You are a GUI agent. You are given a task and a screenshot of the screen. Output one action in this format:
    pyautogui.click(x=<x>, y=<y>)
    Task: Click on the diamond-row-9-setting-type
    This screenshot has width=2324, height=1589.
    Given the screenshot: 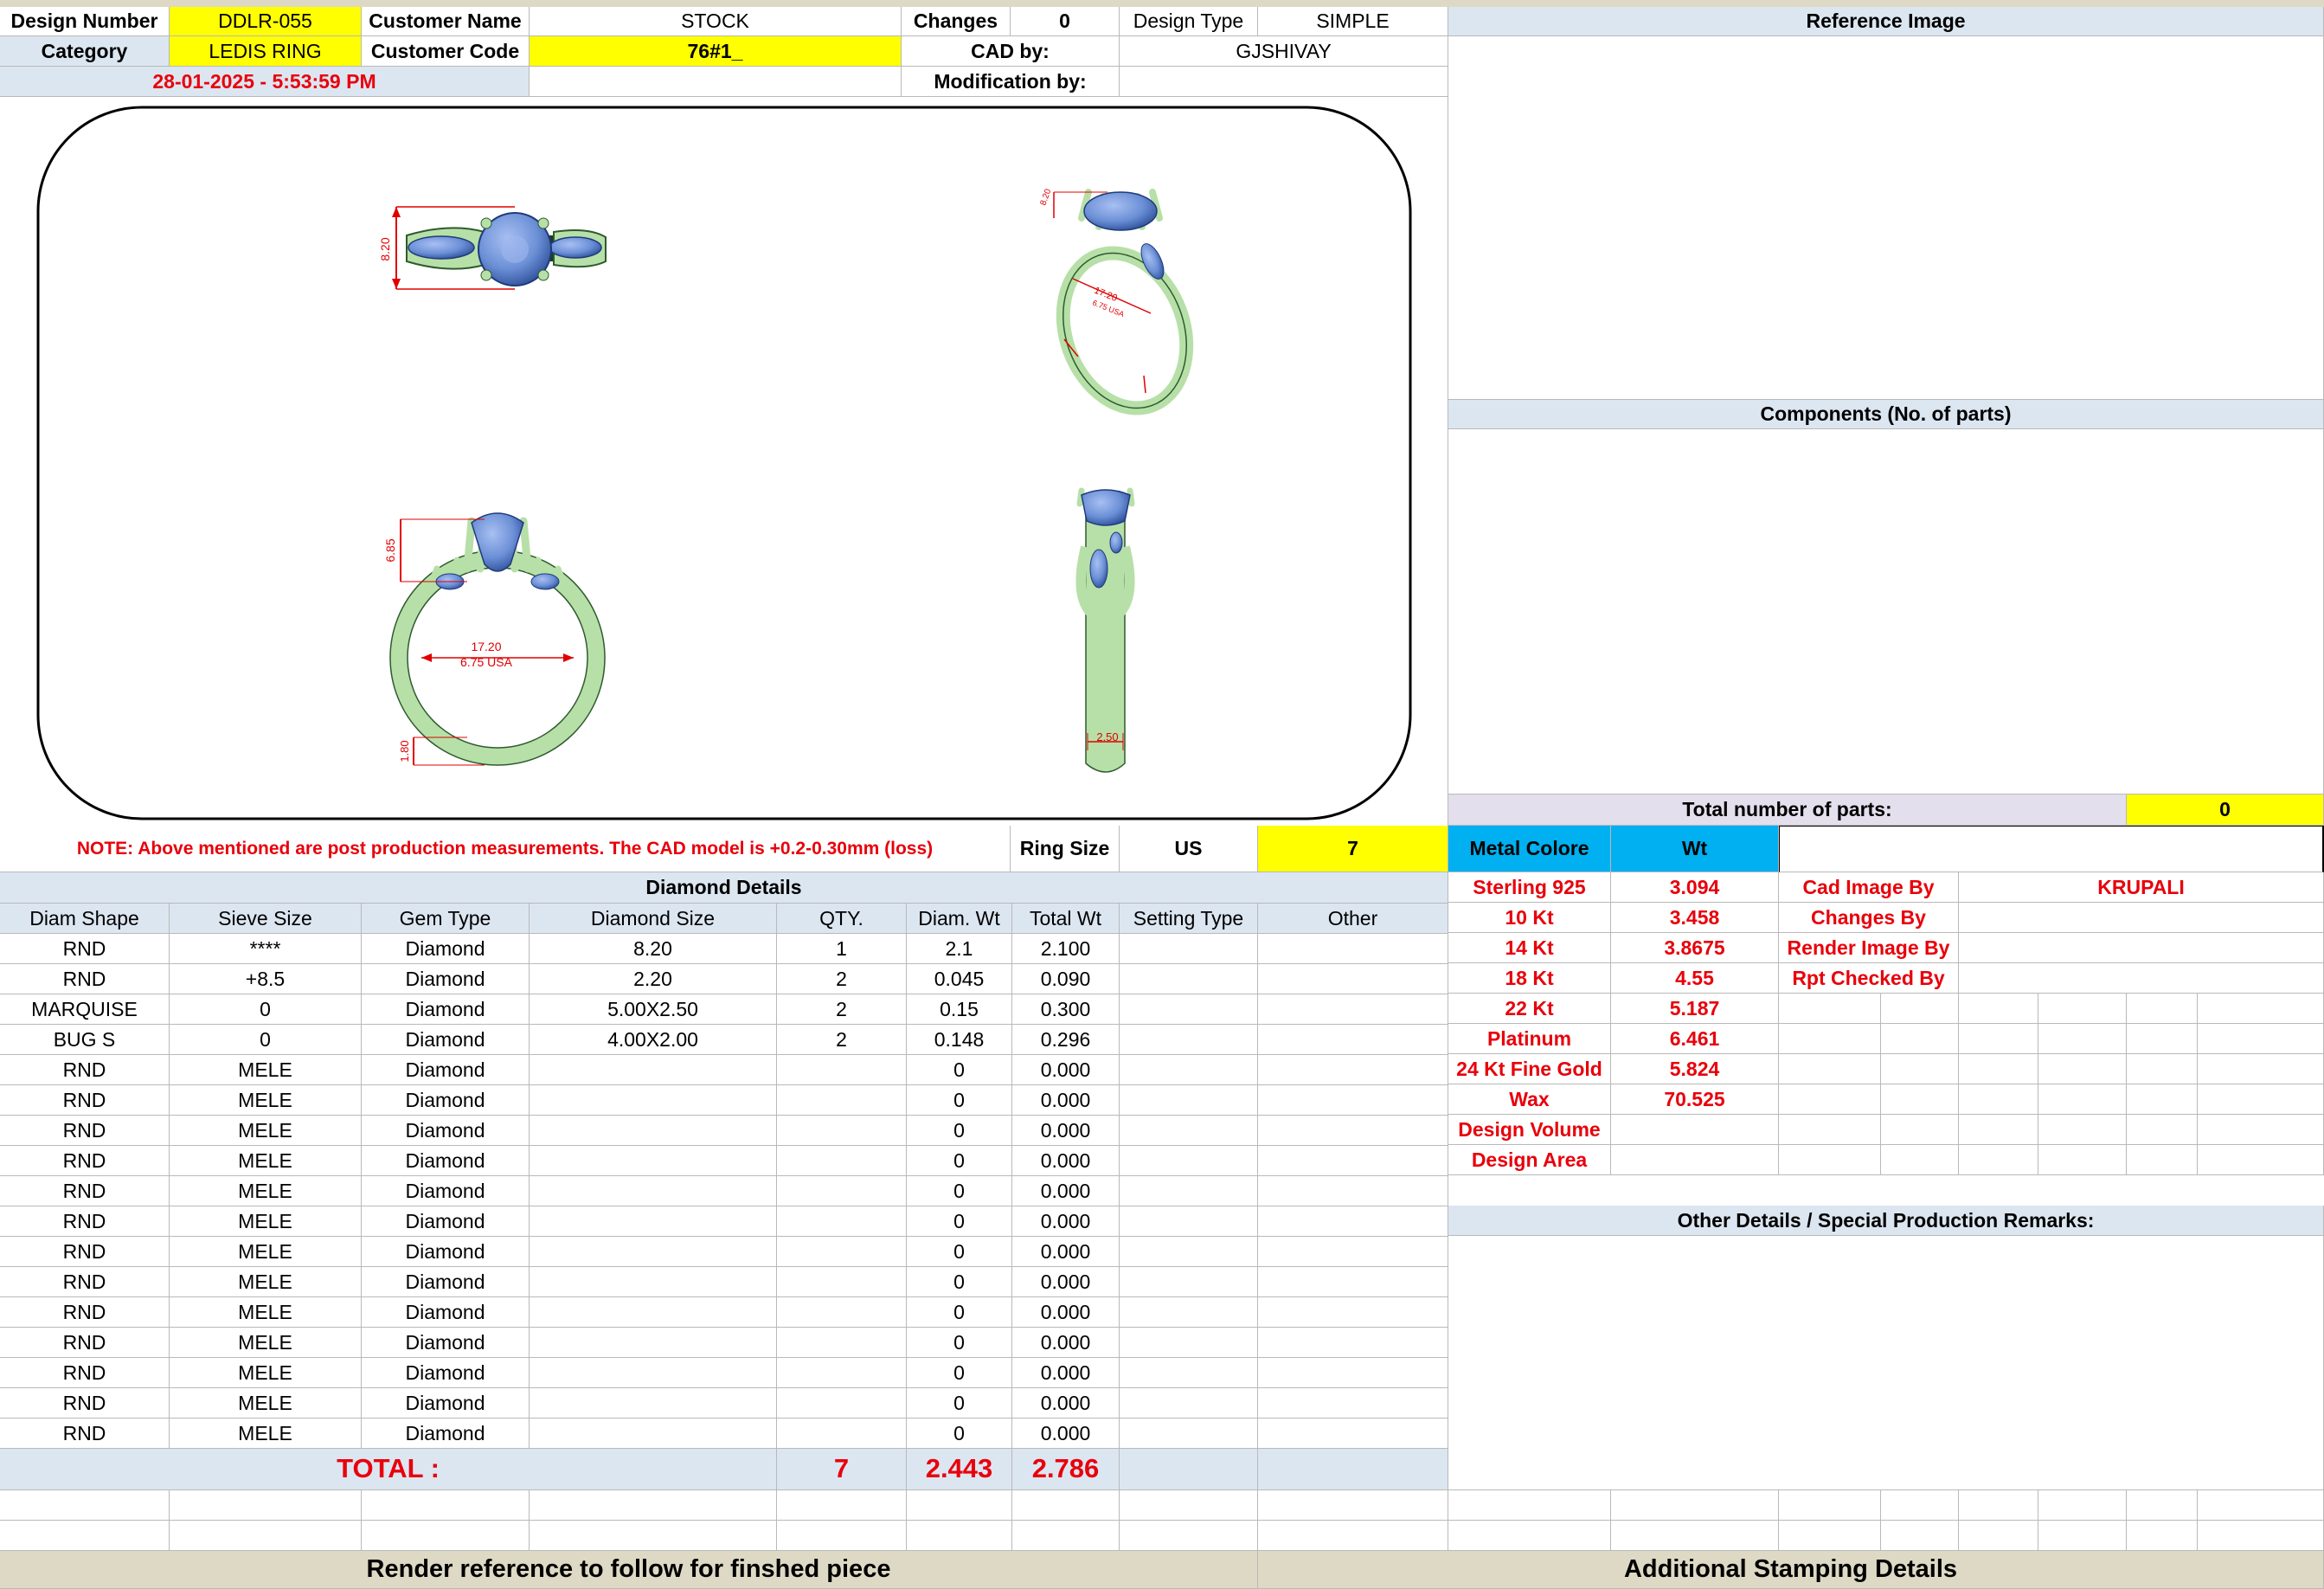 What is the action you would take?
    pyautogui.click(x=1189, y=1191)
    